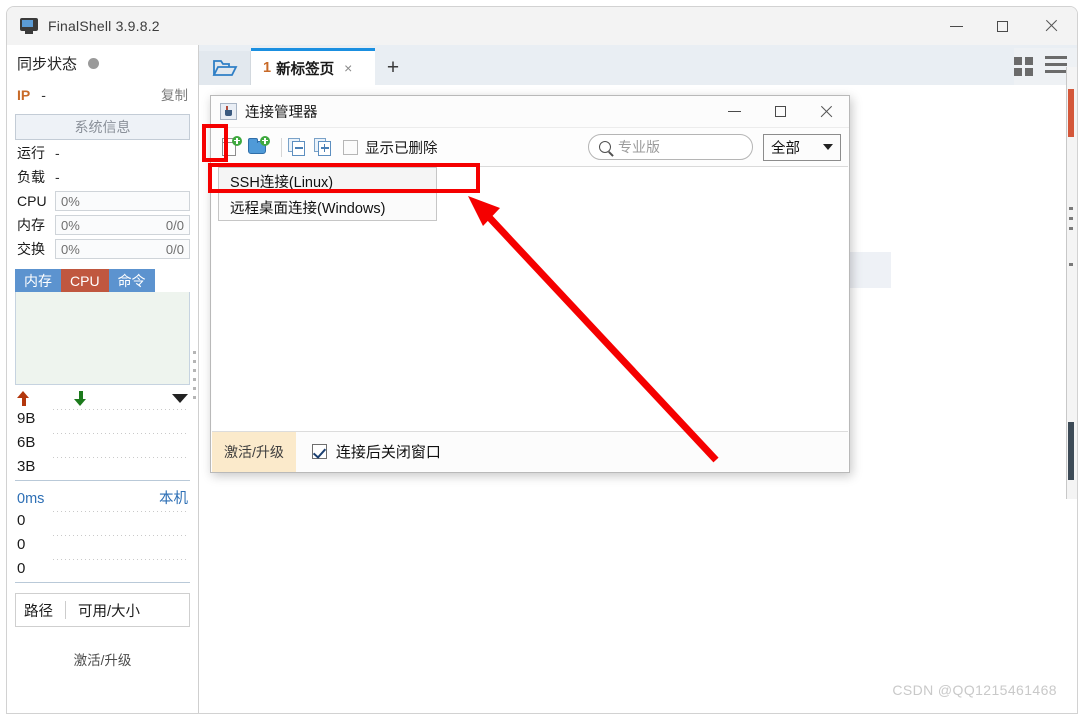 The image size is (1087, 720). I want to click on memory-total-value: 0/0, so click(174, 225).